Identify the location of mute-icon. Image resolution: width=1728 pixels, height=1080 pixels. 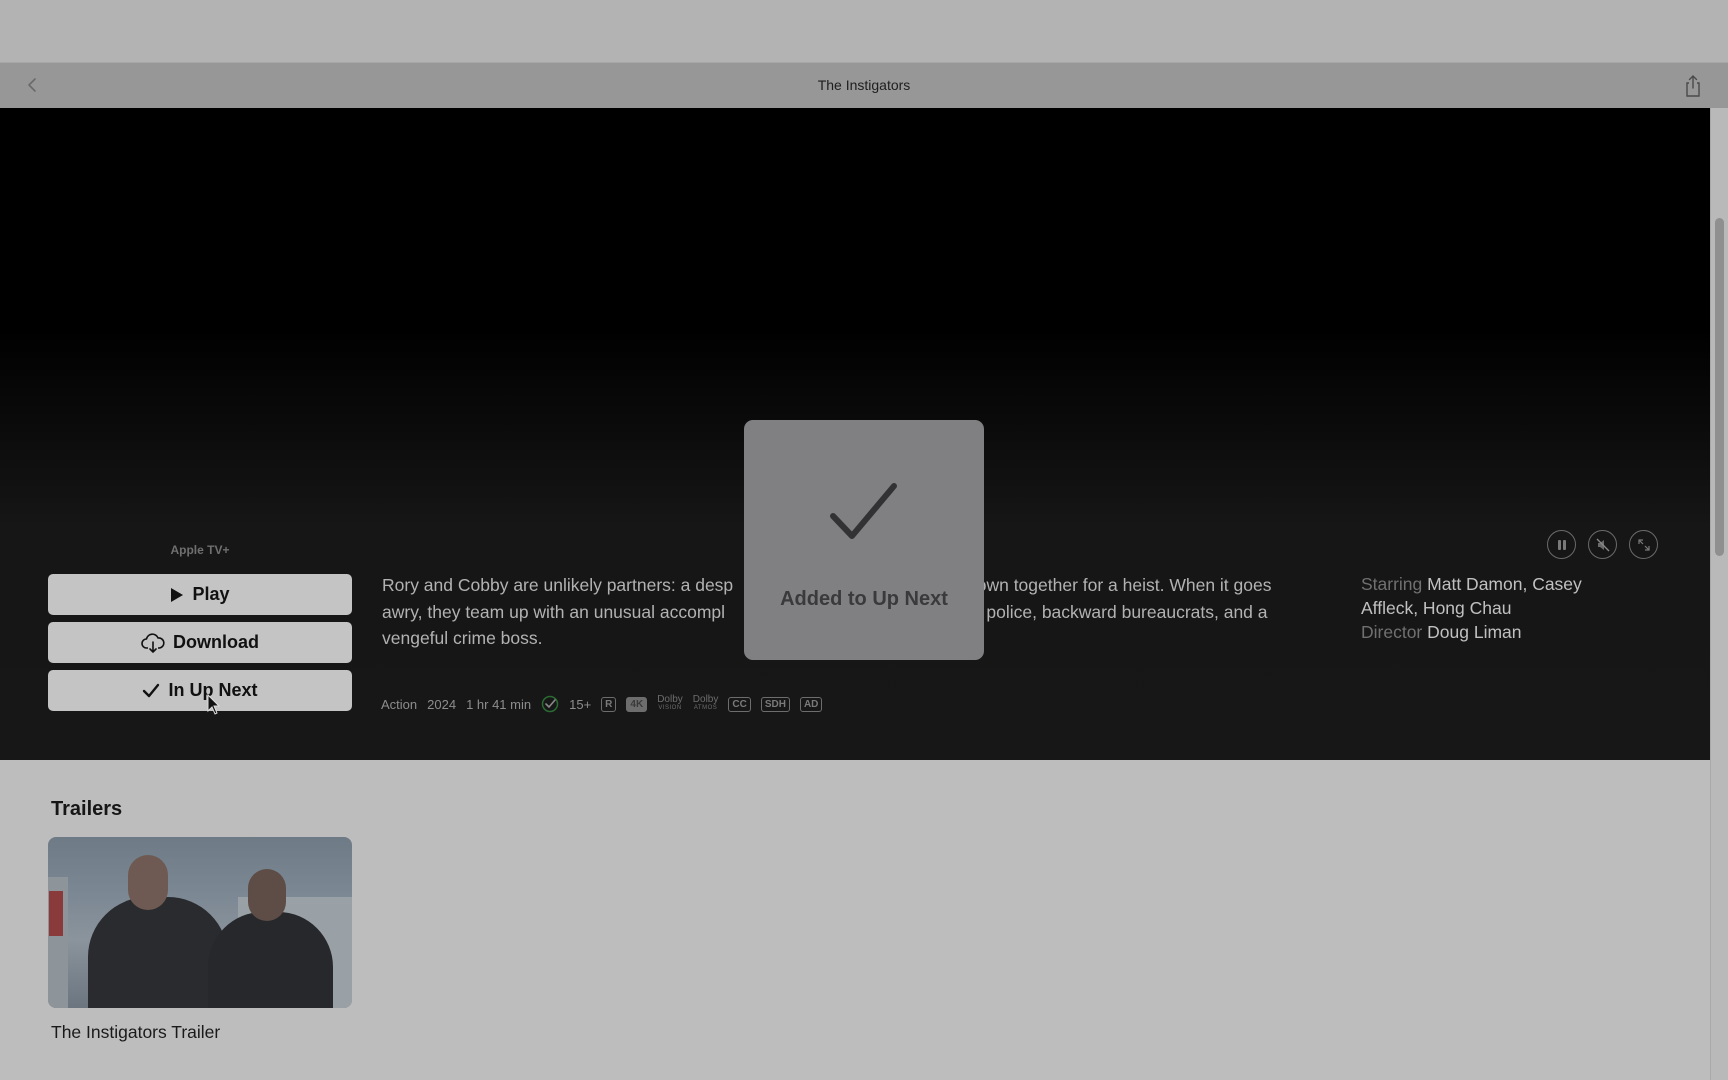
(1602, 544).